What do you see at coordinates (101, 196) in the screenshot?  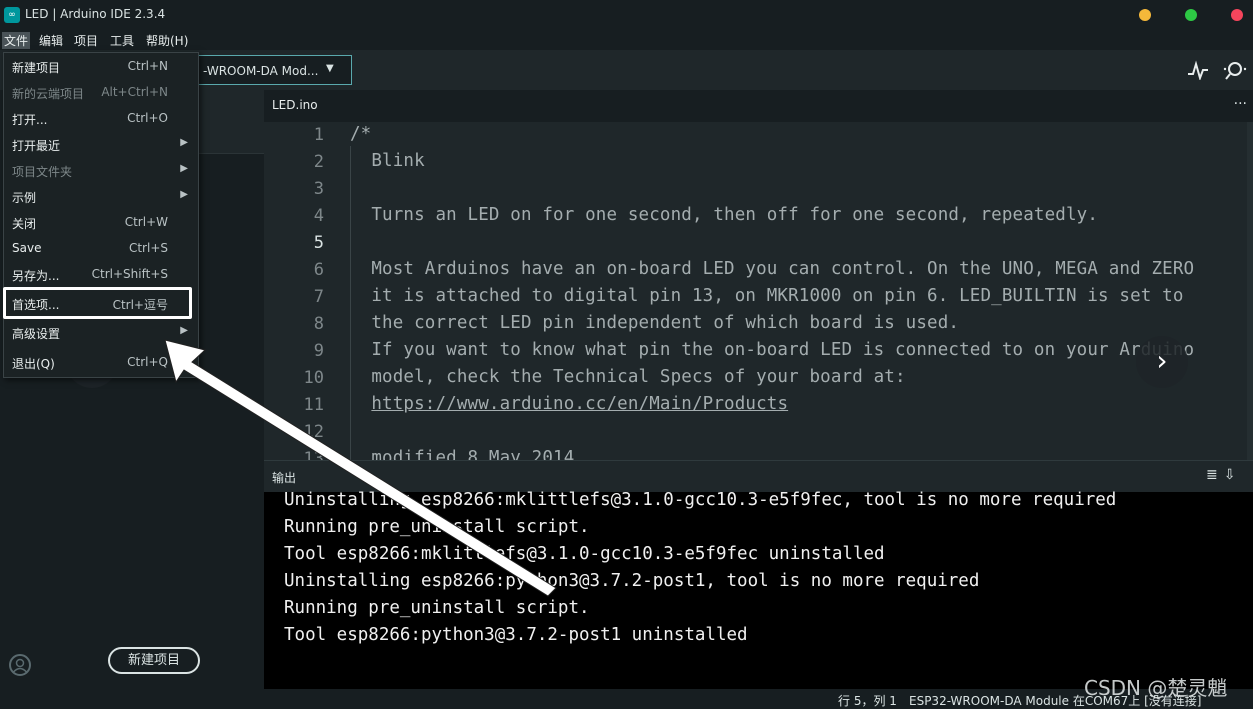 I see `menu-item-examples: 示例 ▶` at bounding box center [101, 196].